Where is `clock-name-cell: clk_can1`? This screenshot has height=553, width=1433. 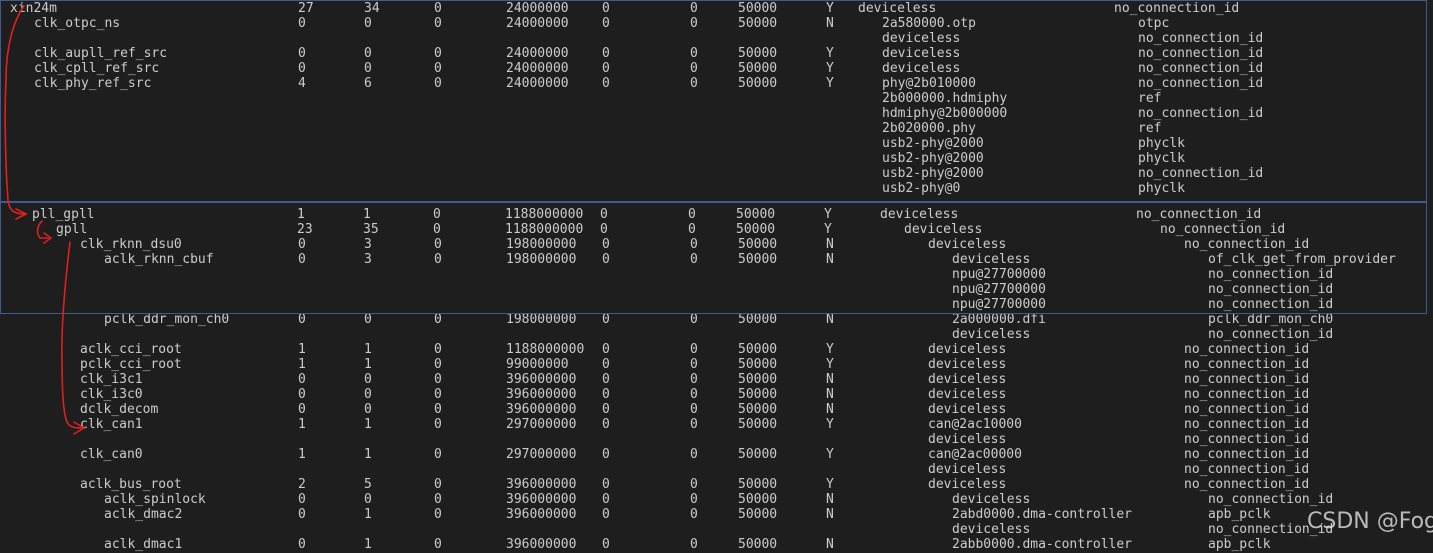 clock-name-cell: clk_can1 is located at coordinates (111, 424).